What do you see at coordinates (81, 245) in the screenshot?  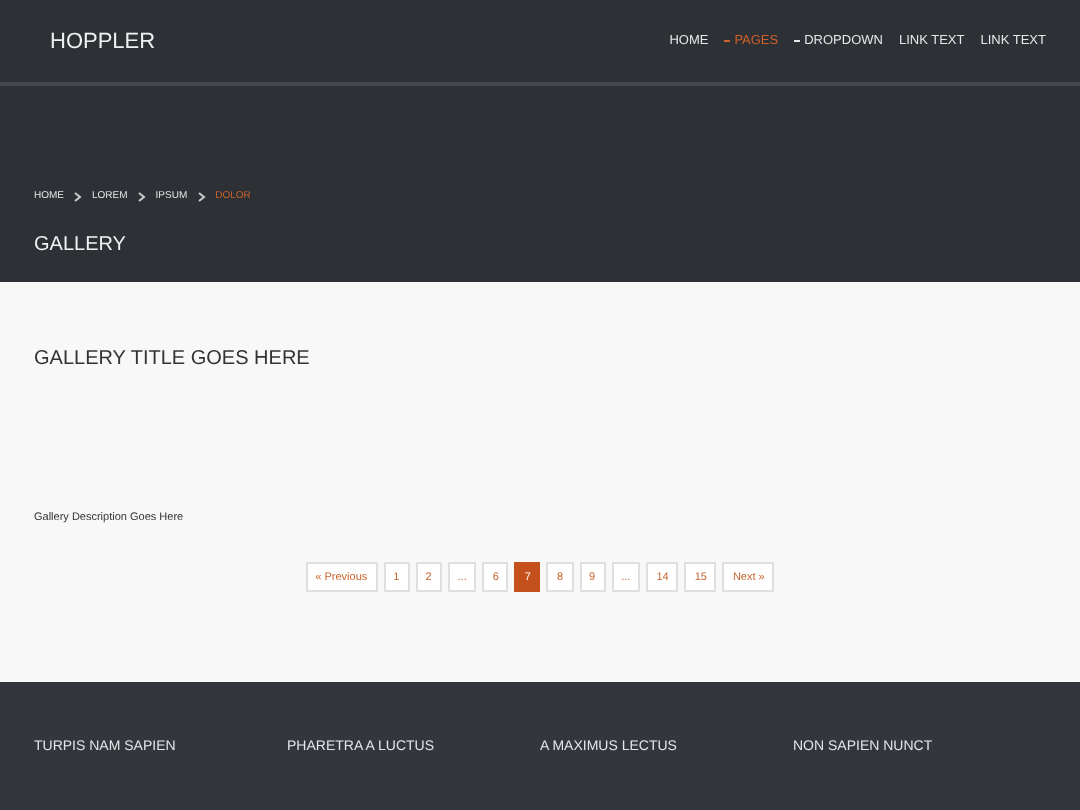 I see `page-title: GALLERY` at bounding box center [81, 245].